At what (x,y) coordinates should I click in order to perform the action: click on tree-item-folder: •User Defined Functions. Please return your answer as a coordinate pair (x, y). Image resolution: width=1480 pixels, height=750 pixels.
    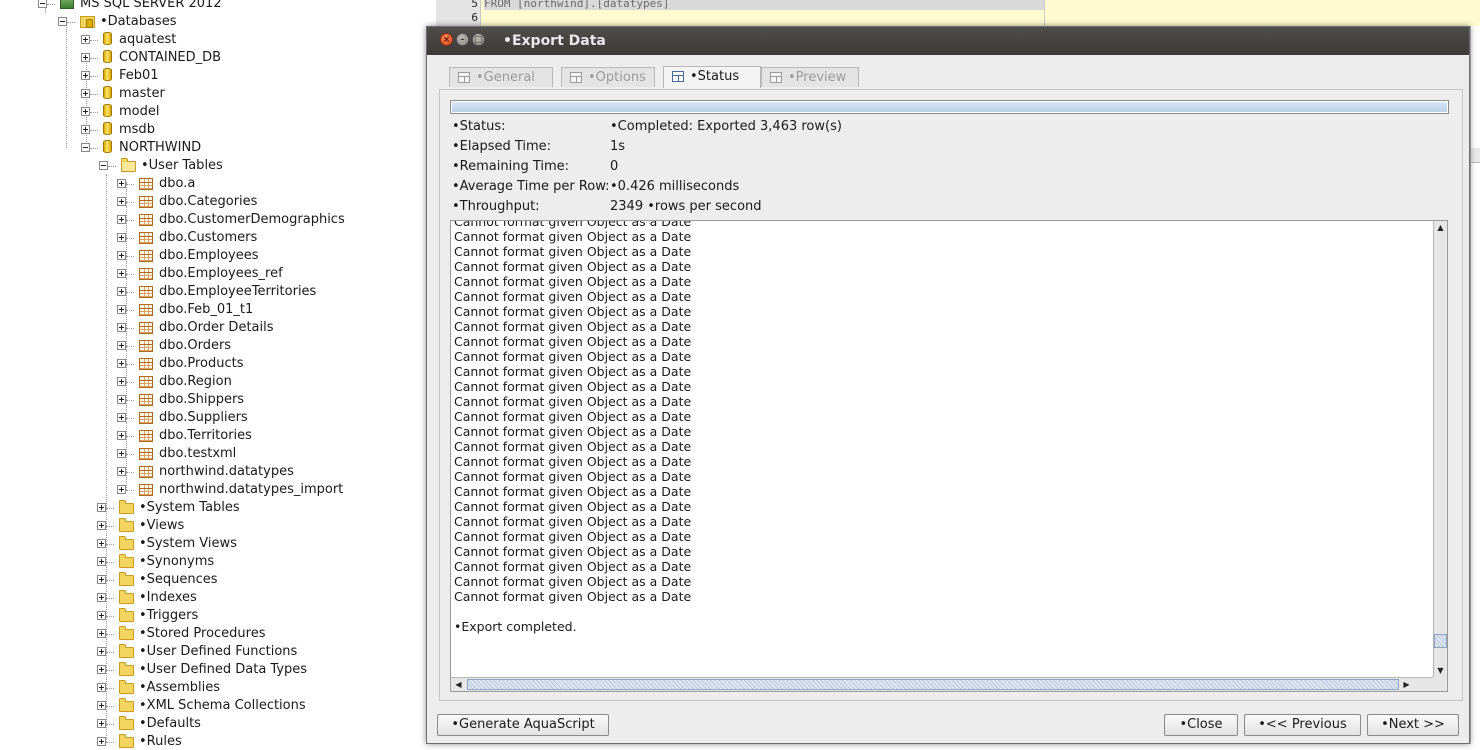
    Looking at the image, I should click on (218, 652).